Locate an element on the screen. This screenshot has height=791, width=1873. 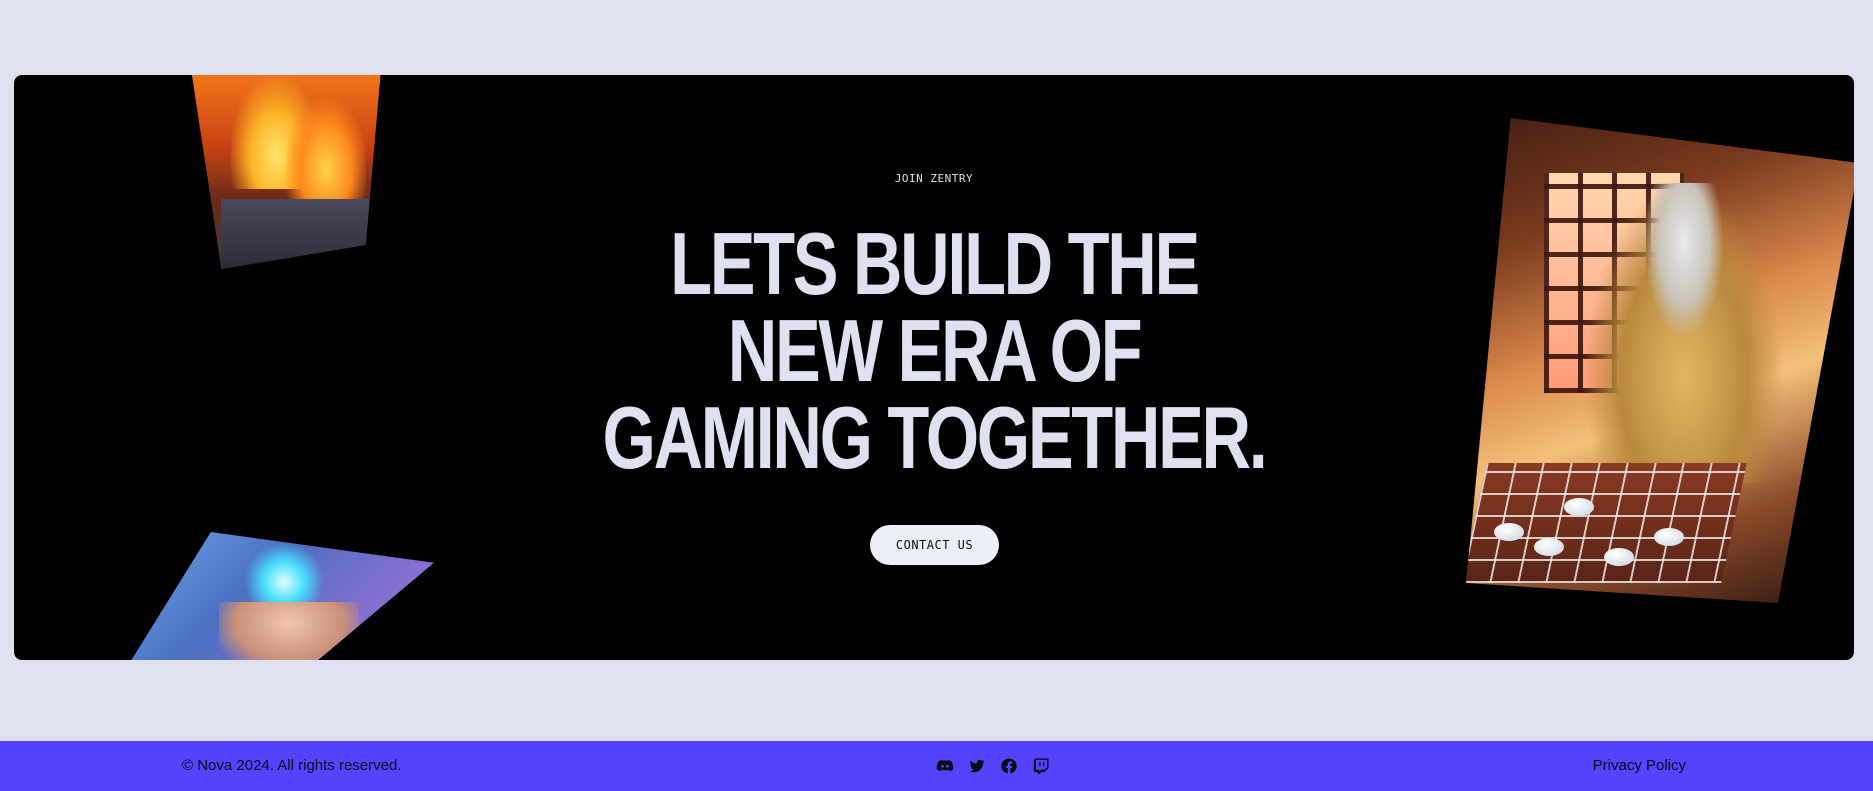
social-links is located at coordinates (993, 766).